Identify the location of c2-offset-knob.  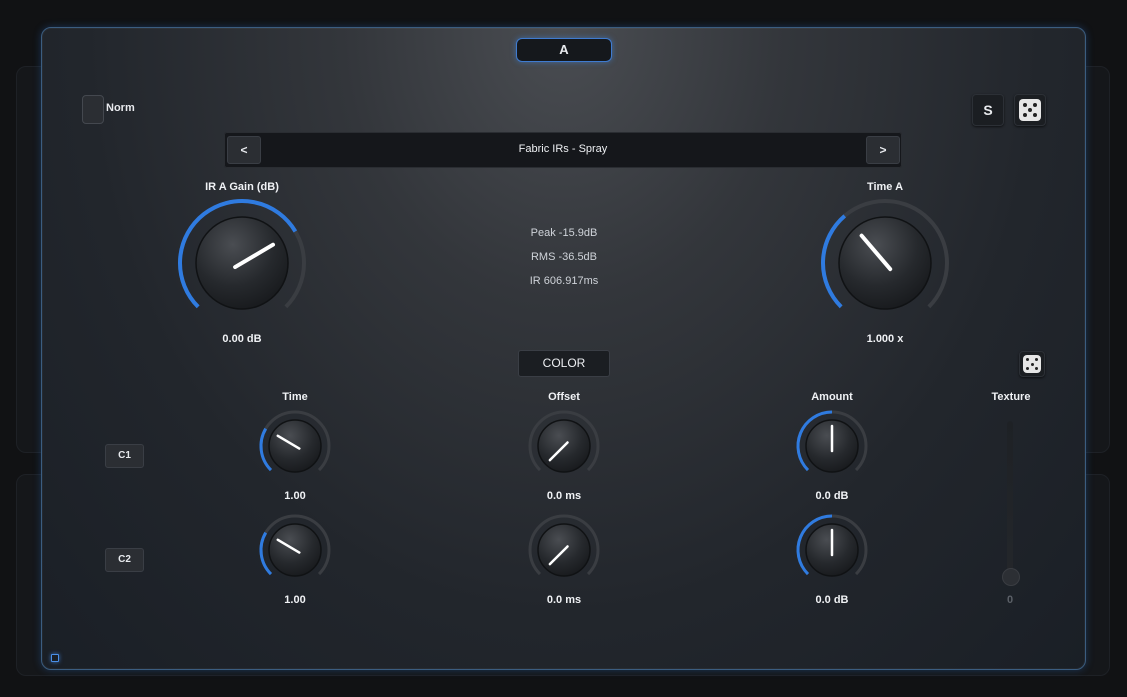
(564, 550).